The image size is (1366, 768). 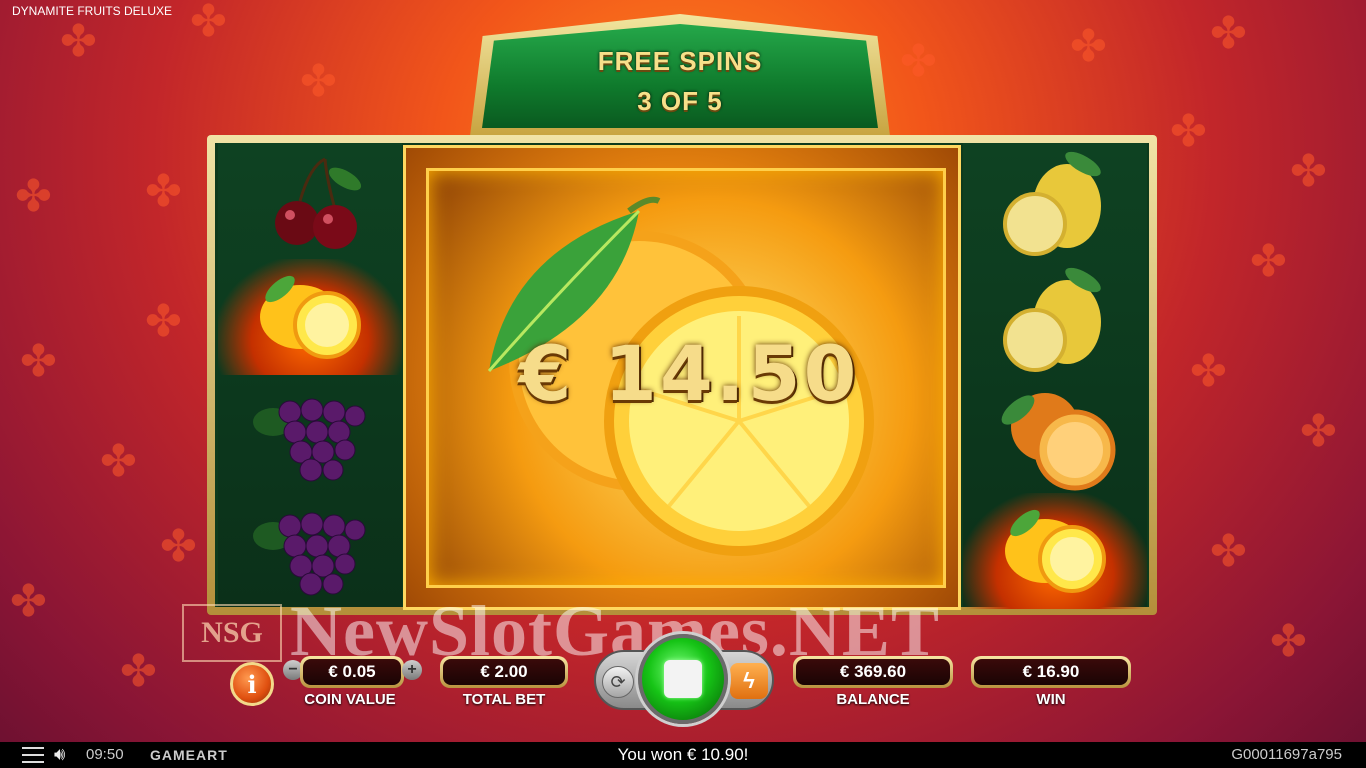 I want to click on win: € 16.90, so click(x=1051, y=672).